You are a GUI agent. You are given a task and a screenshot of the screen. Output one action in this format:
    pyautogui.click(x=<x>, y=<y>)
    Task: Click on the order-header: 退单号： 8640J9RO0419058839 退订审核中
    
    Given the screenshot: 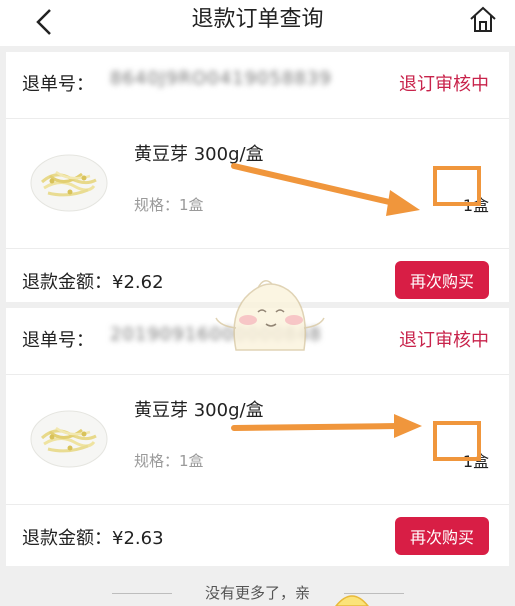 What is the action you would take?
    pyautogui.click(x=257, y=85)
    